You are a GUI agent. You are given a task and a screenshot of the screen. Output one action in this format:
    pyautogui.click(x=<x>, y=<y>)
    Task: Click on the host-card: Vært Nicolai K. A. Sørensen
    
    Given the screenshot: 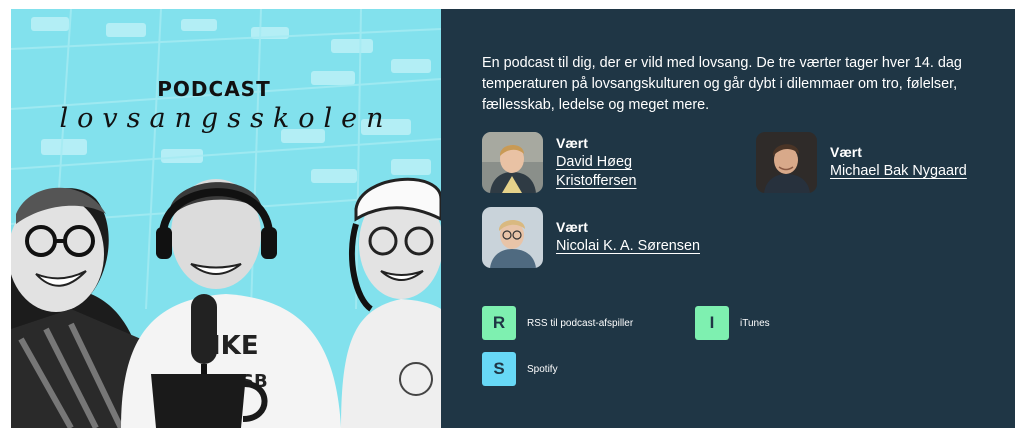 What is the action you would take?
    pyautogui.click(x=591, y=237)
    